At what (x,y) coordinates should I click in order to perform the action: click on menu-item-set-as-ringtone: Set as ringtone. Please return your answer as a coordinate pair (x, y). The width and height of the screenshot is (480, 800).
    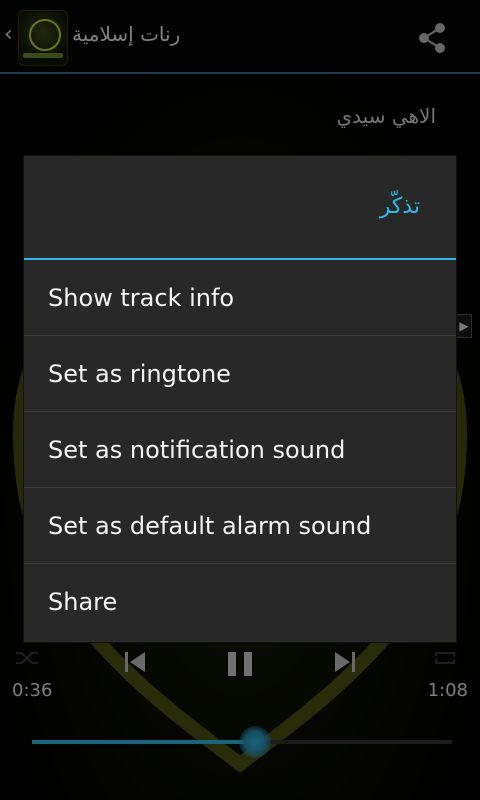
    Looking at the image, I should click on (240, 374).